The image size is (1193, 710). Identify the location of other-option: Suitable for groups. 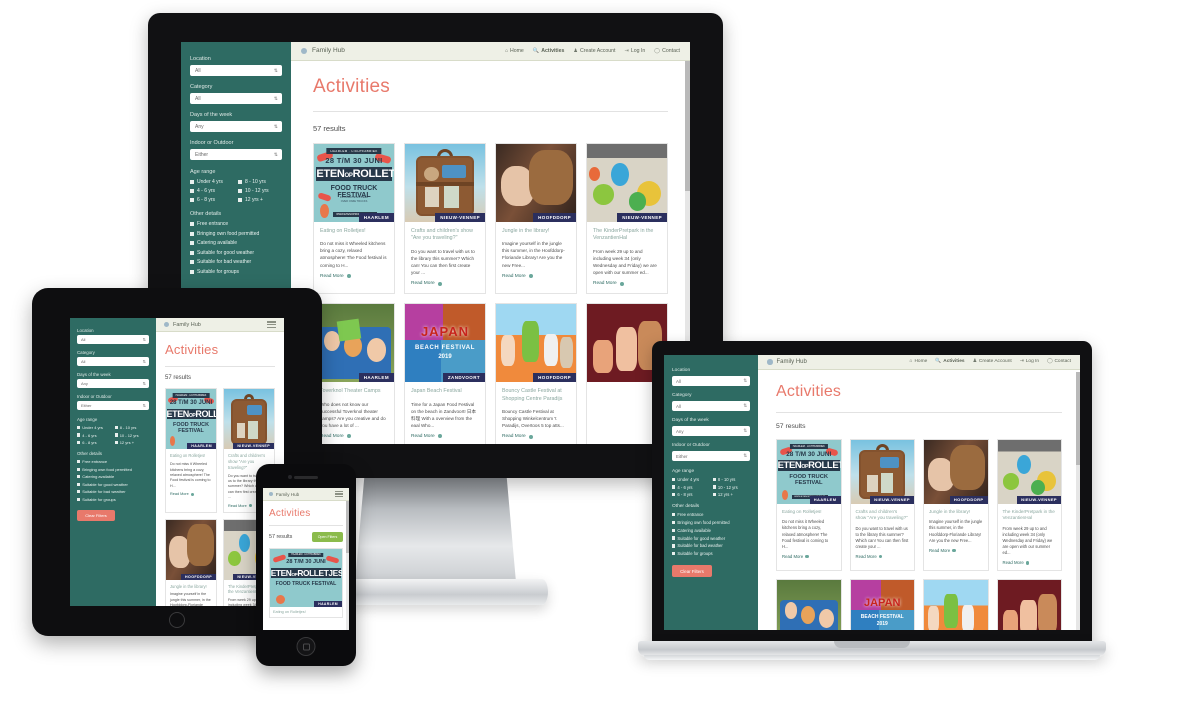
(113, 499).